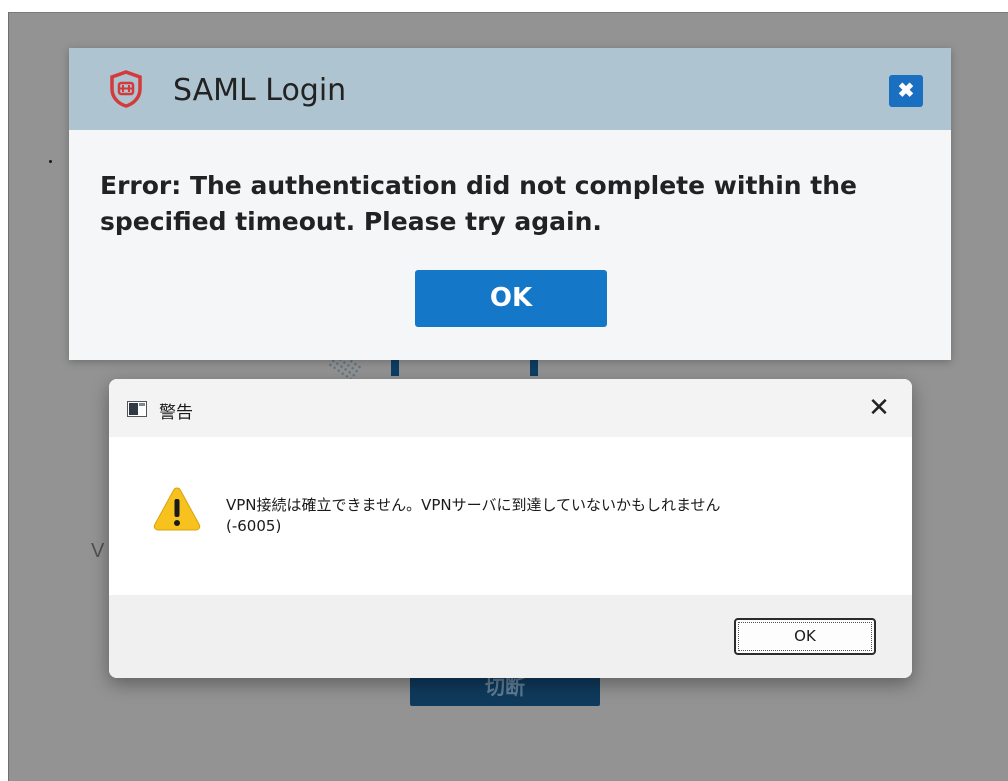 The image size is (1008, 781). I want to click on warning-message-line1: VPN接続は確立できません。VPNサーバに到達していないかもしれません, so click(473, 505).